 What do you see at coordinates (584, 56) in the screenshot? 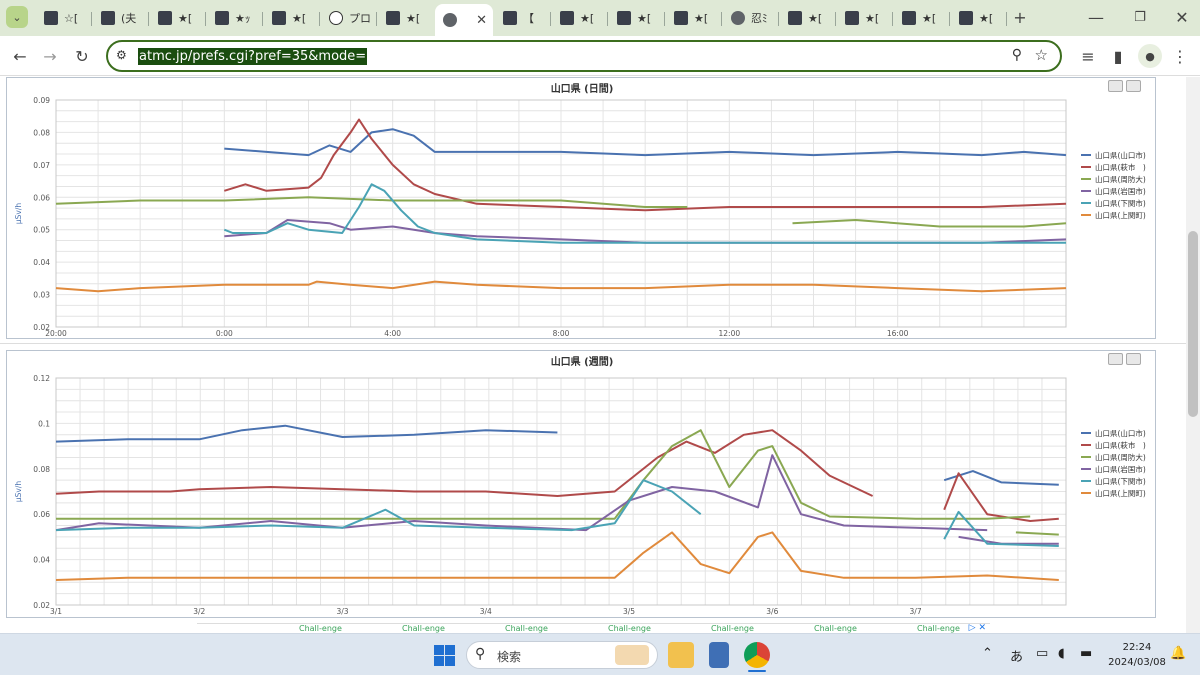
I see `address-bar: ⚙ atmc.jp/prefs.cgi?pref=35&mode= ⚲ ☆` at bounding box center [584, 56].